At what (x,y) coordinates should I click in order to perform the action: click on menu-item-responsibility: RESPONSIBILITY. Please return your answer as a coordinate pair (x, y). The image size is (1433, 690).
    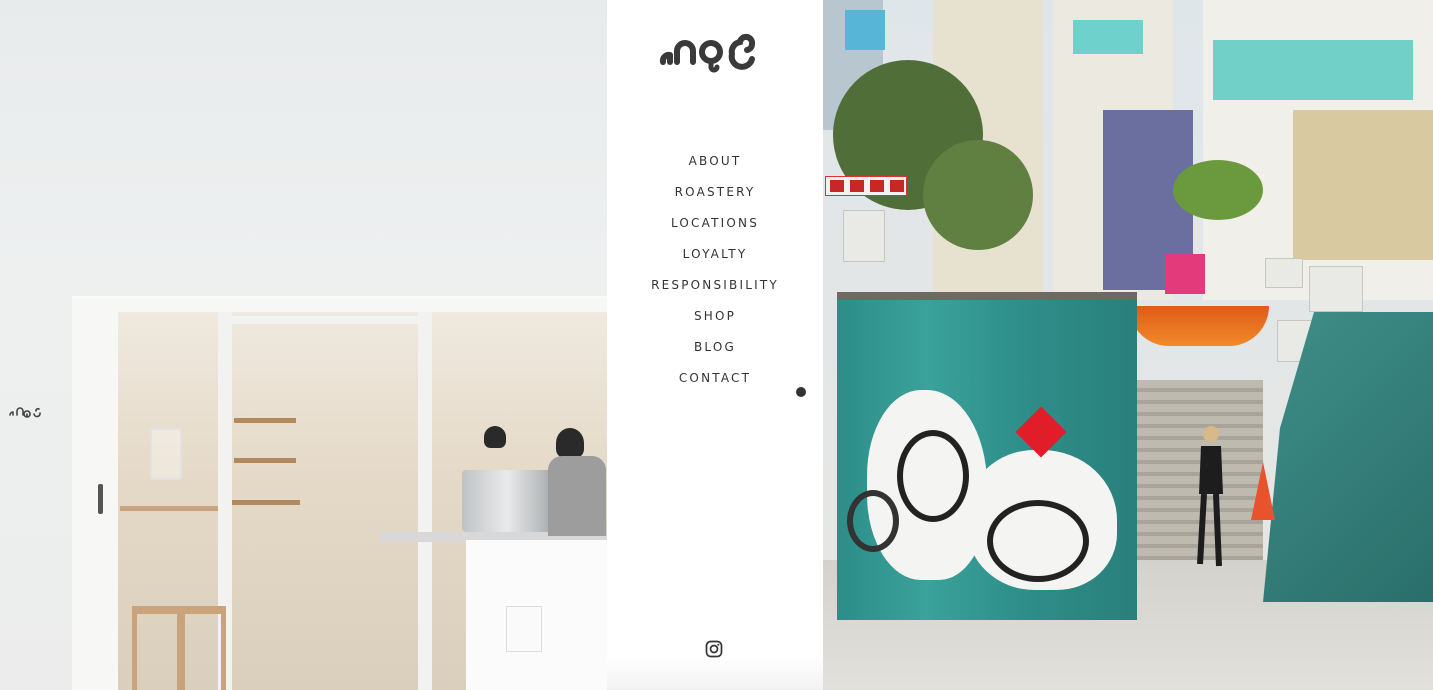
    Looking at the image, I should click on (715, 289).